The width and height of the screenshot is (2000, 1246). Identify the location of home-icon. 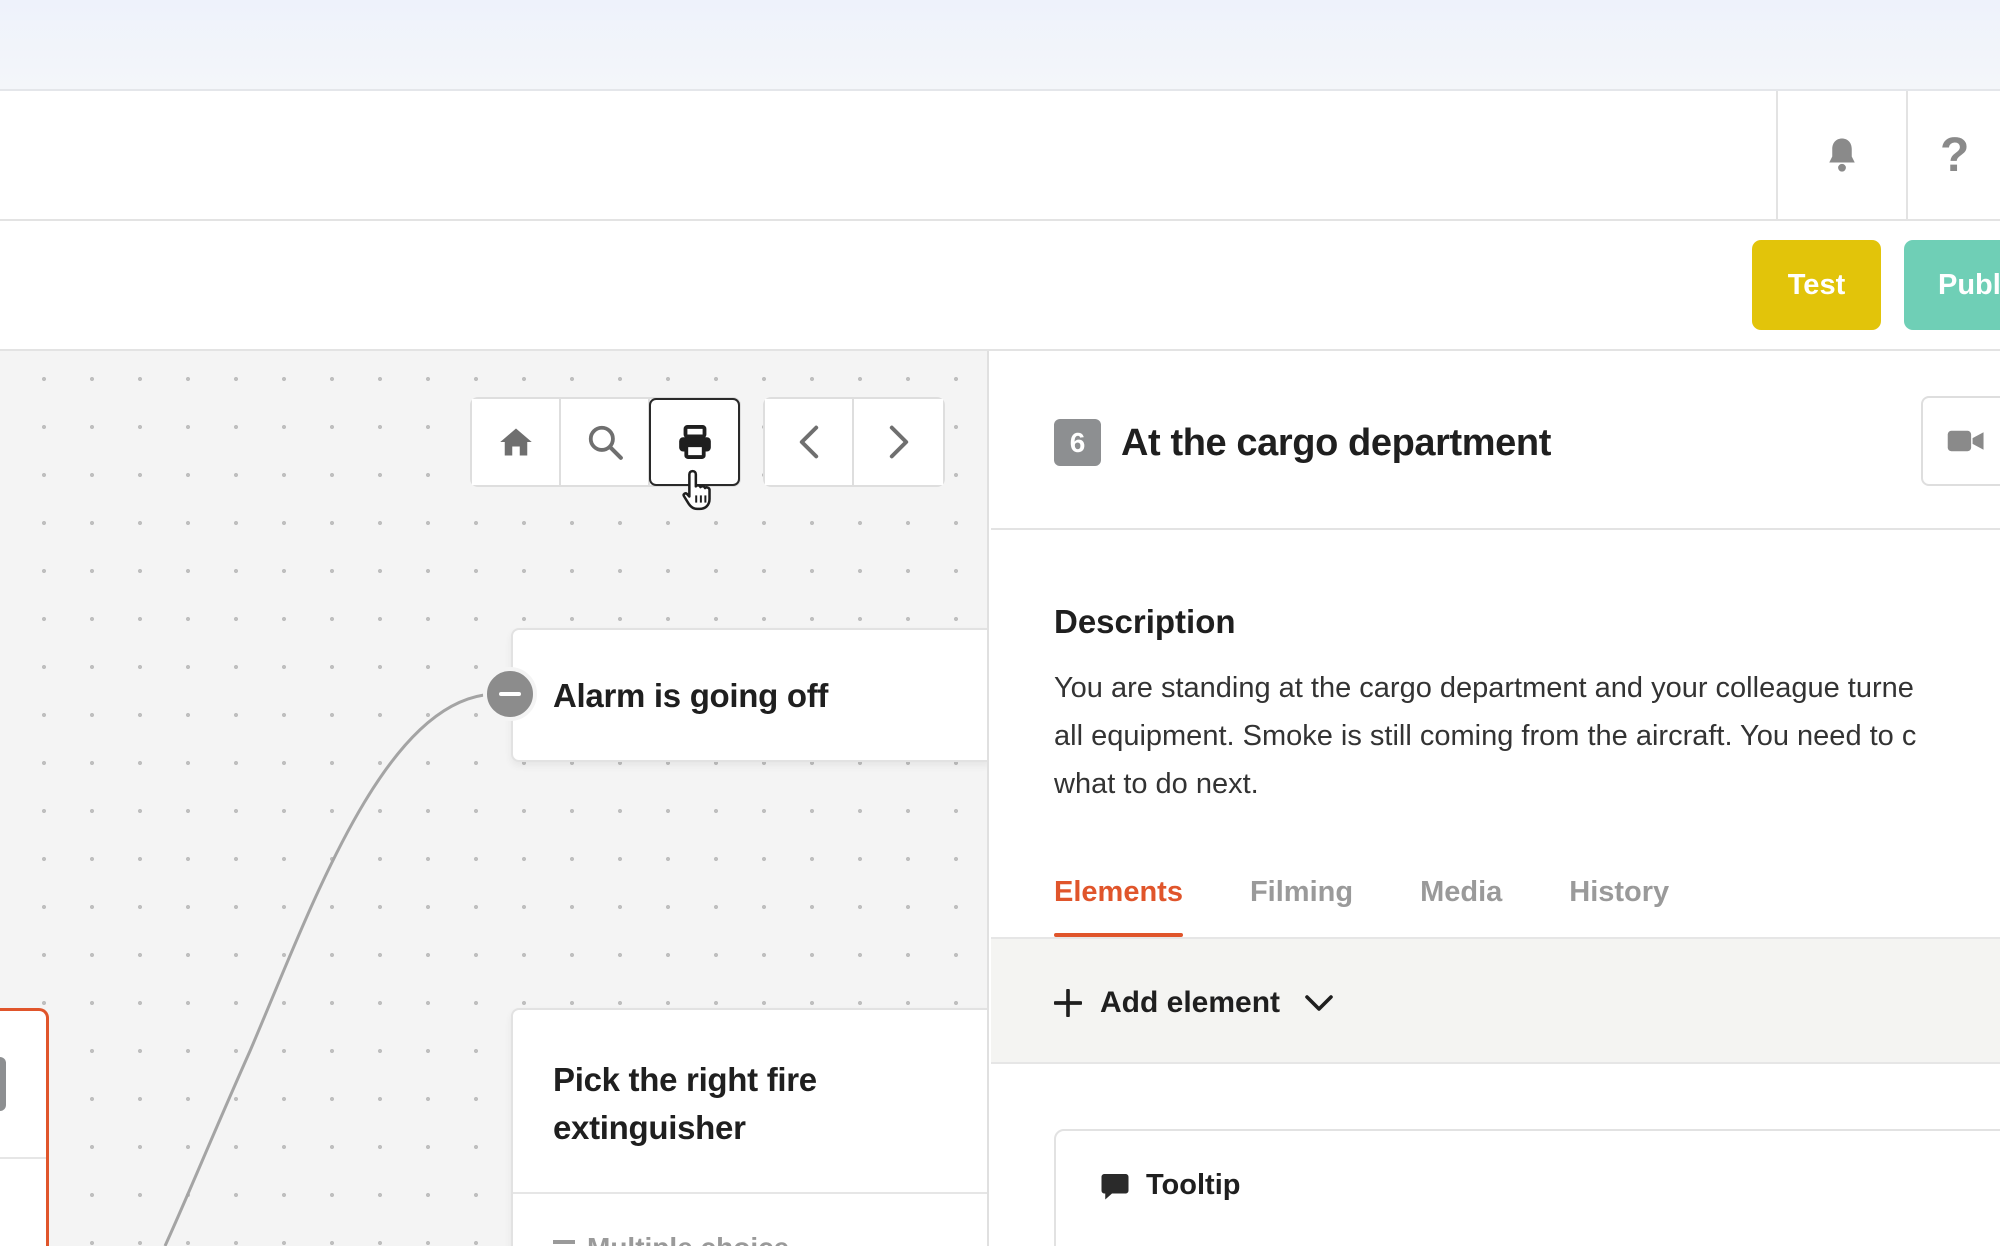
(515, 442).